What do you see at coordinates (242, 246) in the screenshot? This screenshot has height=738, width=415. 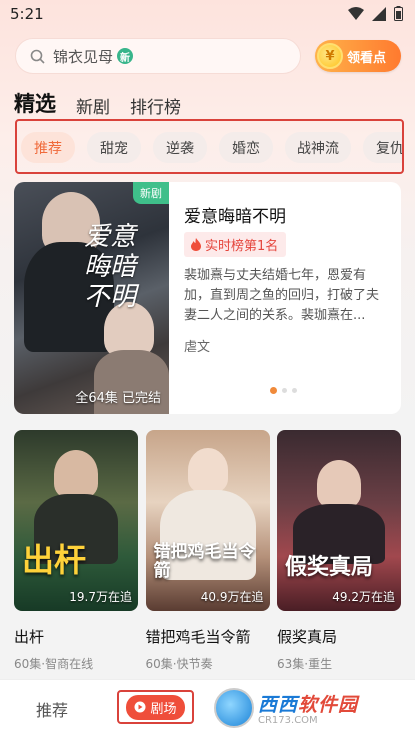 I see `rank-label: 实时榜第1名` at bounding box center [242, 246].